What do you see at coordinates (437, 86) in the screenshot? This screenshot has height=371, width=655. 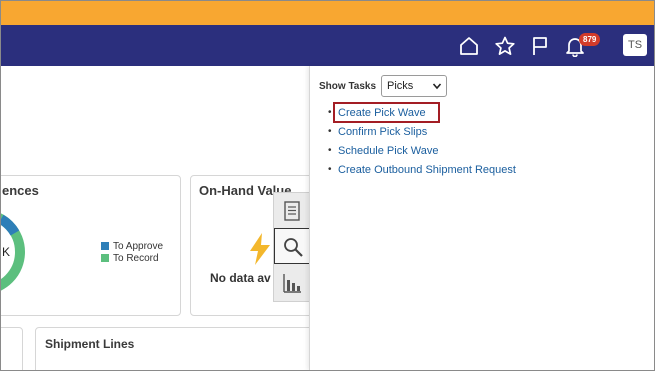 I see `chevron-down-icon` at bounding box center [437, 86].